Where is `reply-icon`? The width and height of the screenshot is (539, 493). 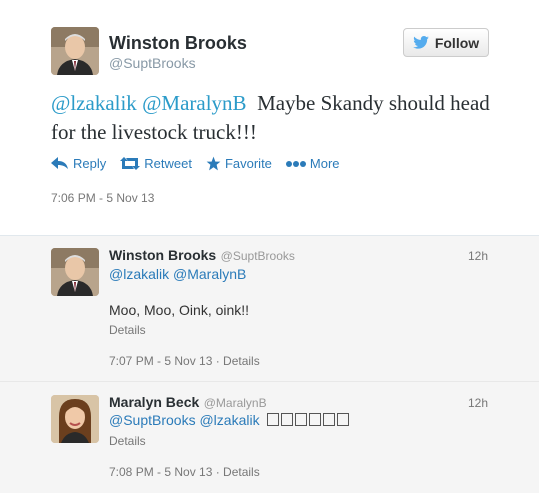
reply-icon is located at coordinates (59, 163).